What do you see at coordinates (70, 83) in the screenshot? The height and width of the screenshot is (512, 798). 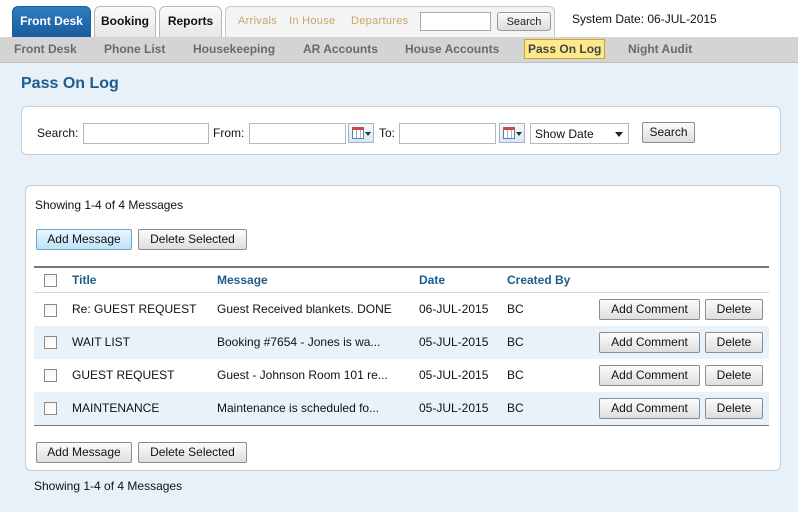 I see `page-title: Pass On Log` at bounding box center [70, 83].